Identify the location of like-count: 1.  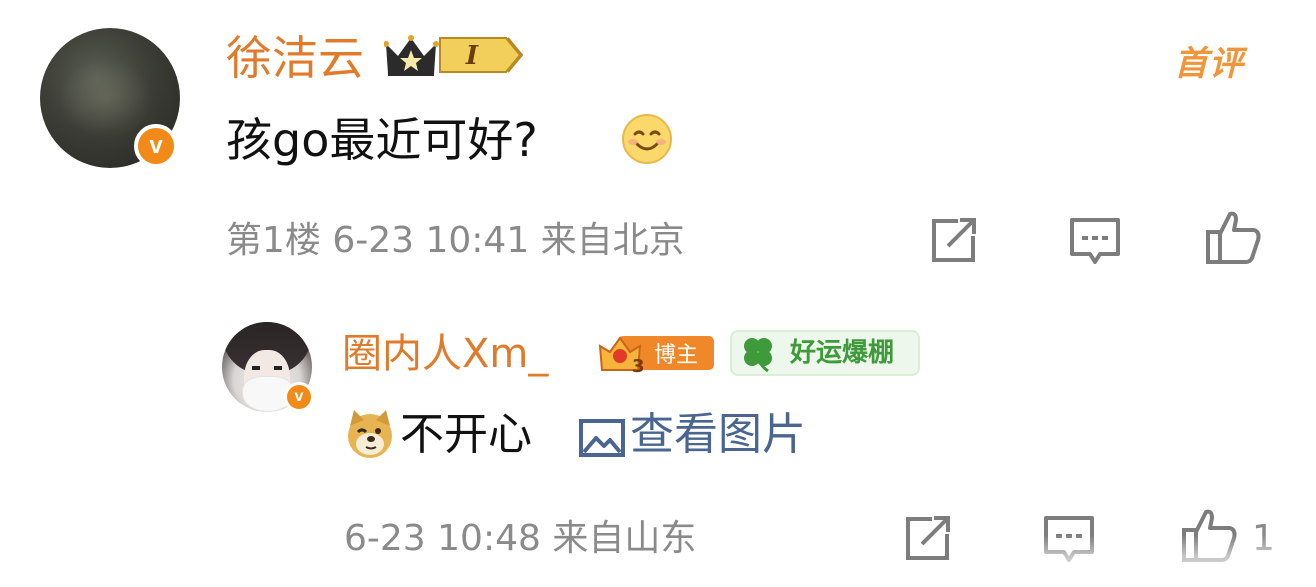
(1263, 538).